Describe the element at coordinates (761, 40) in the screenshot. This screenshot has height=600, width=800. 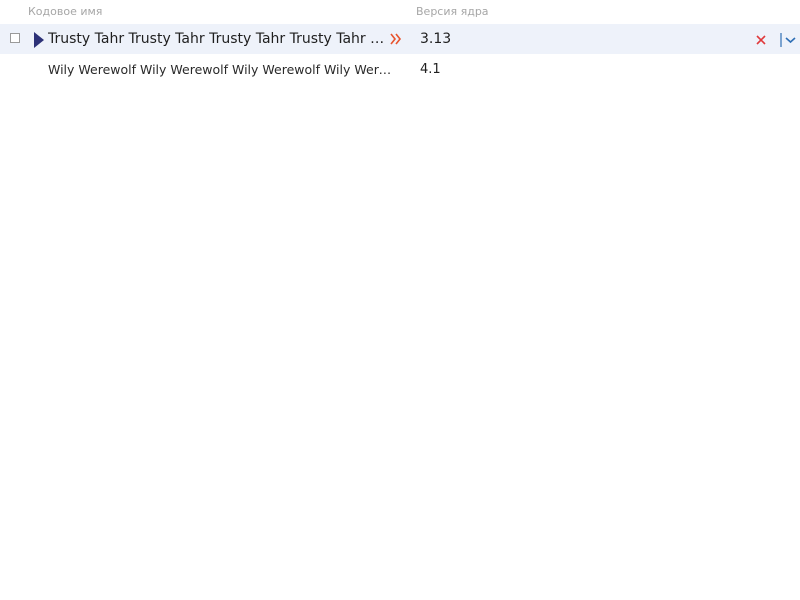
I see `close-icon` at that location.